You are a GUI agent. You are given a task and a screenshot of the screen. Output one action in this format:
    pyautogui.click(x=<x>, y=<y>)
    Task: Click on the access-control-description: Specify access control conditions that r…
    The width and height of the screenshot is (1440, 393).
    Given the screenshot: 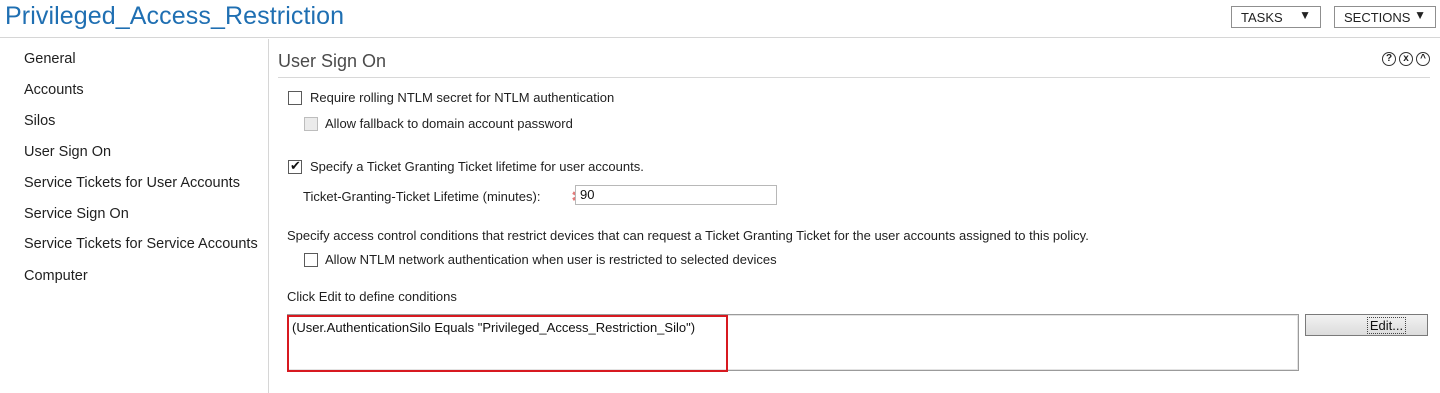 What is the action you would take?
    pyautogui.click(x=688, y=235)
    